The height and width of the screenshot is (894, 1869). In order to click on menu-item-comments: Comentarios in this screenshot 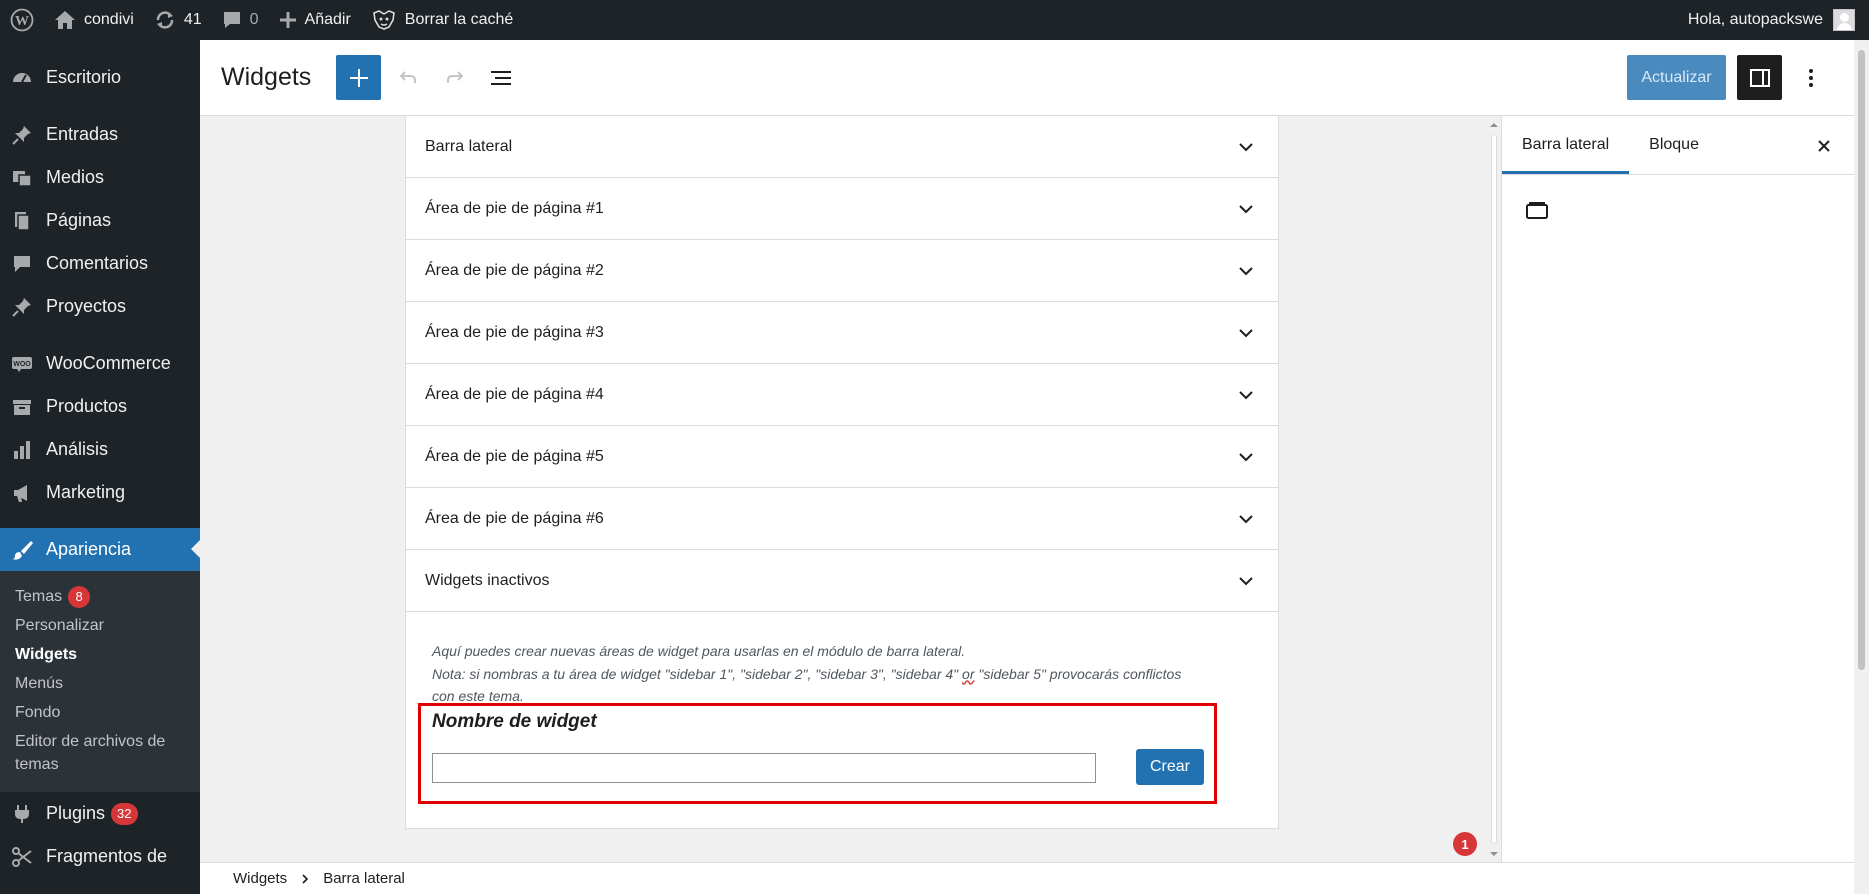, I will do `click(100, 263)`.